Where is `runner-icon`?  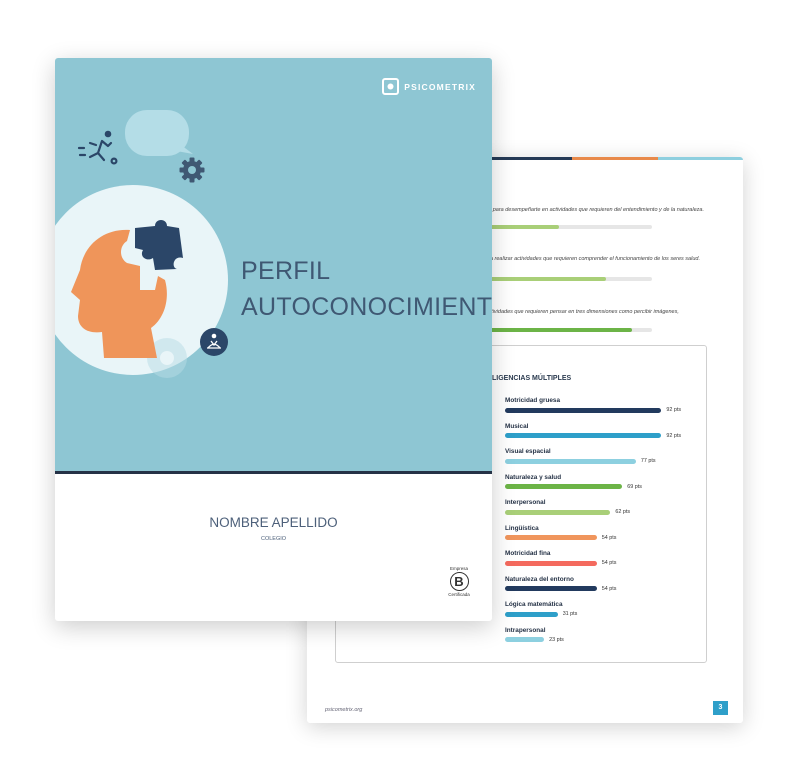 runner-icon is located at coordinates (97, 147).